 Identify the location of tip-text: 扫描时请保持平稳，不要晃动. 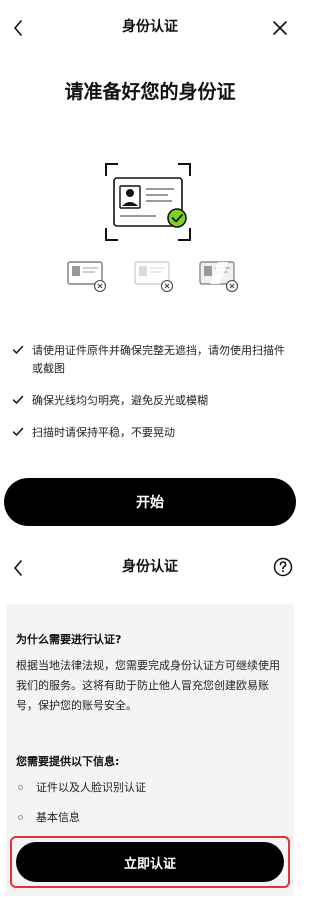
(103, 432).